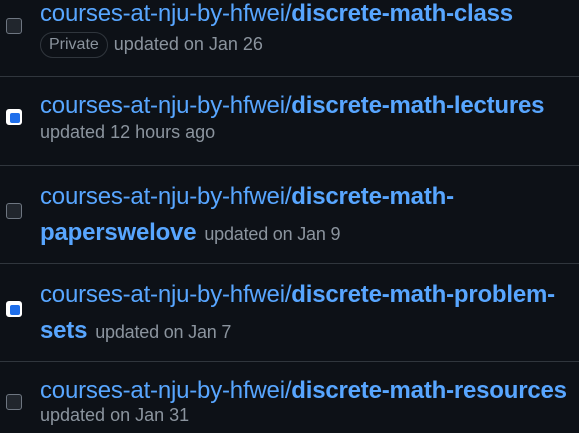 This screenshot has height=433, width=579. I want to click on private-badge: Private, so click(74, 45).